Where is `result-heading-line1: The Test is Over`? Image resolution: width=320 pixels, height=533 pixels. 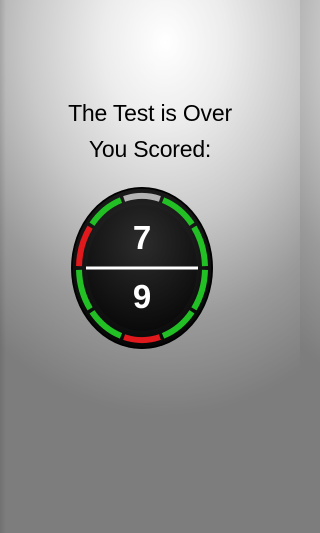 result-heading-line1: The Test is Over is located at coordinates (150, 113).